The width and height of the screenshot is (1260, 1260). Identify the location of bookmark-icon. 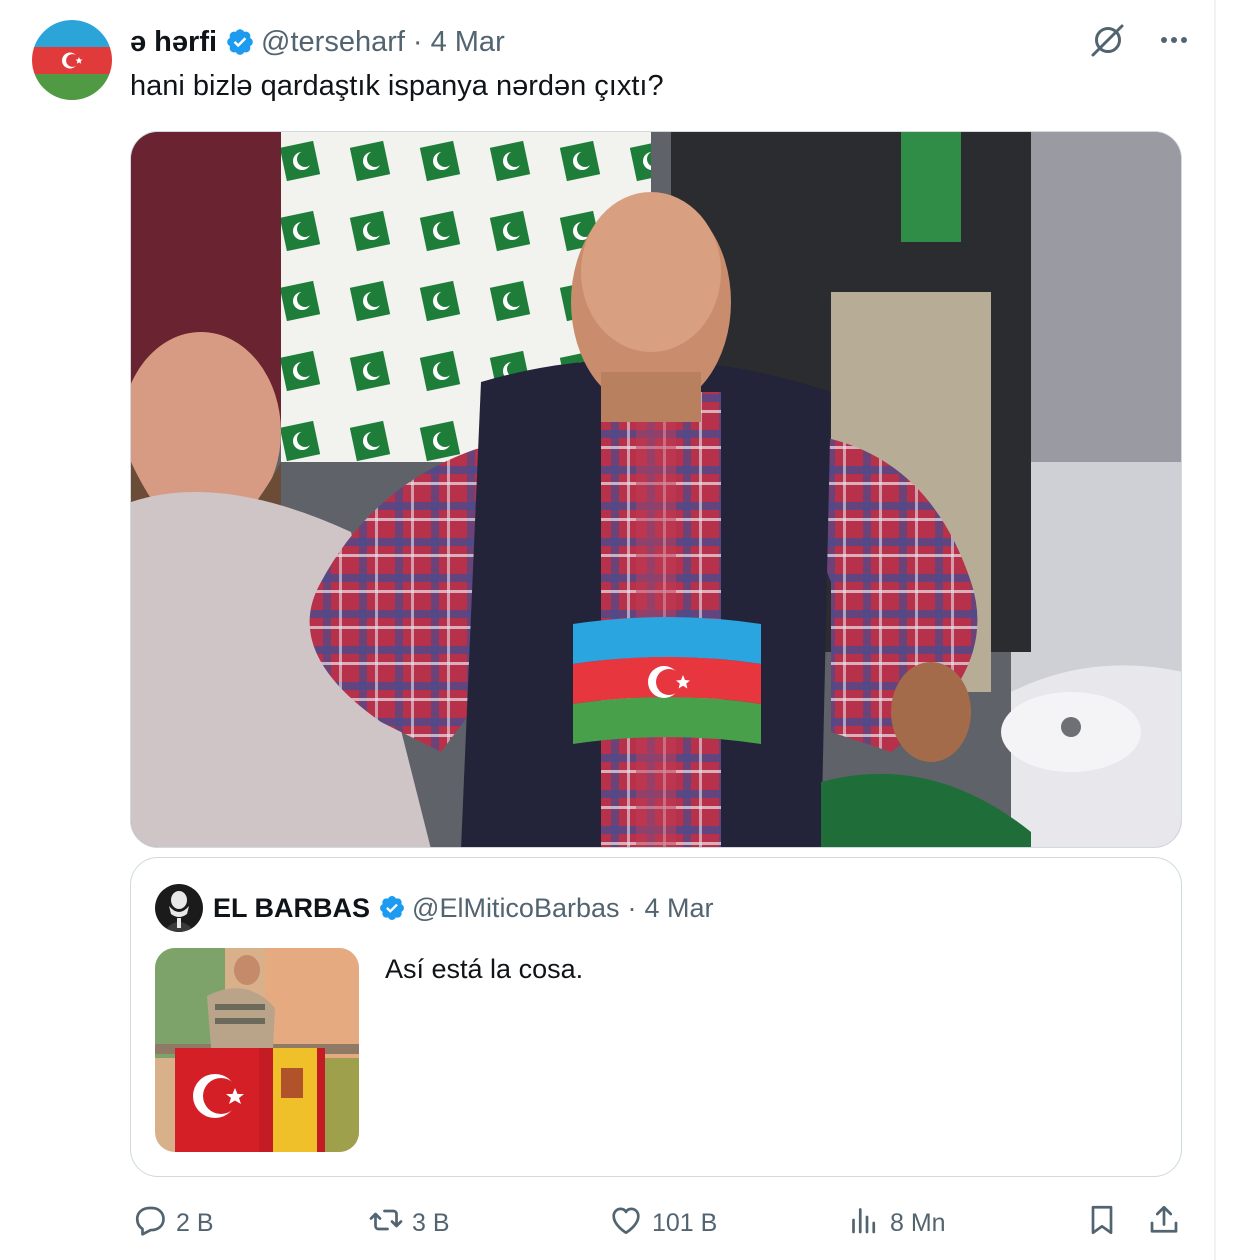
(1102, 1223).